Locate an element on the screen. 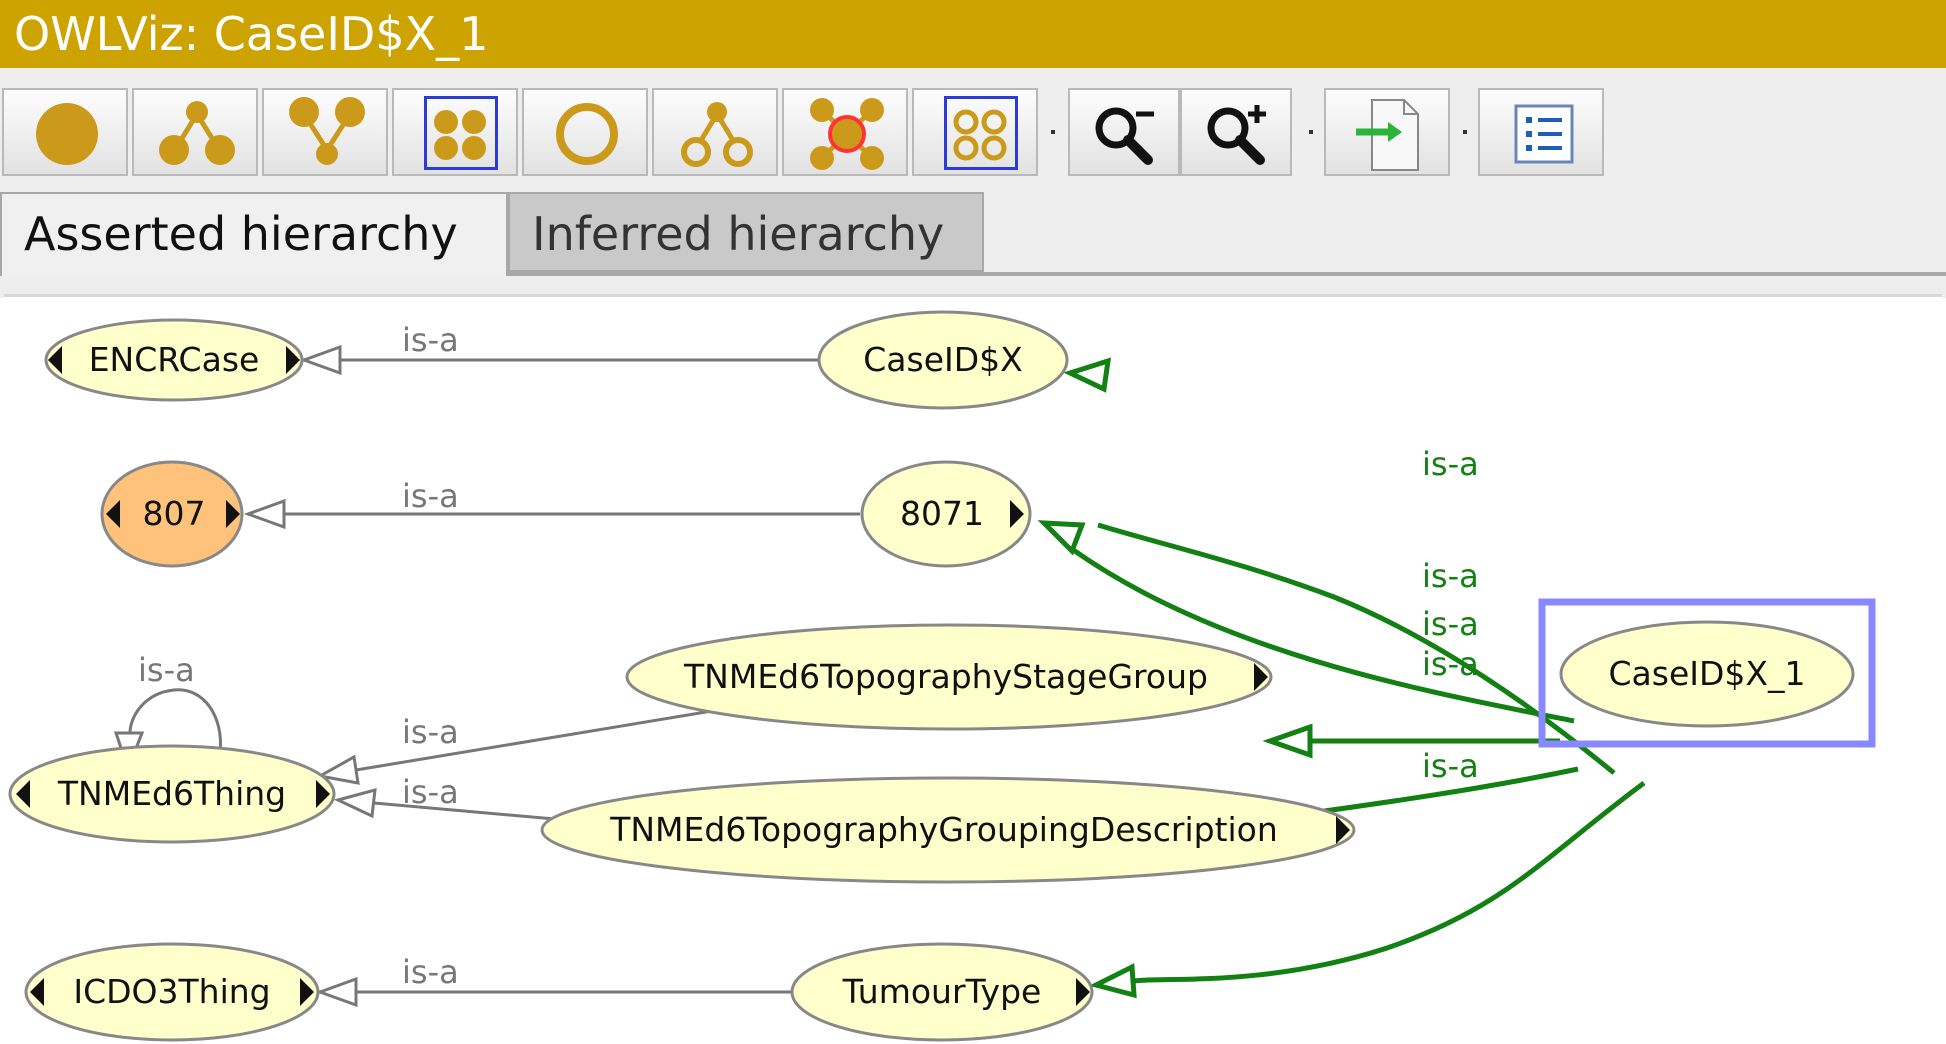  show-superclasses-button is located at coordinates (325, 132).